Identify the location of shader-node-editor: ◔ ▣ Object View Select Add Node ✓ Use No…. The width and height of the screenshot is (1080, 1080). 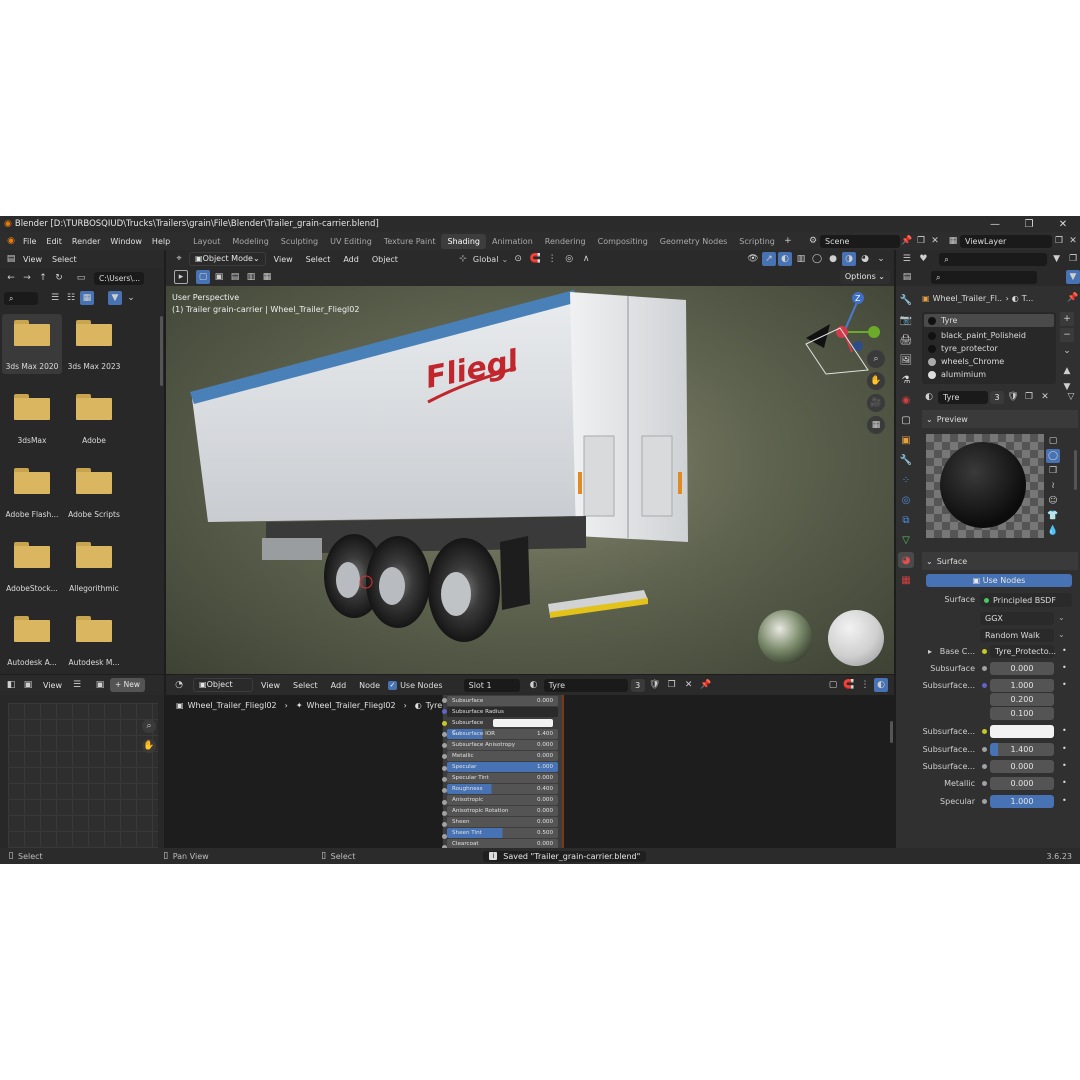
(530, 762).